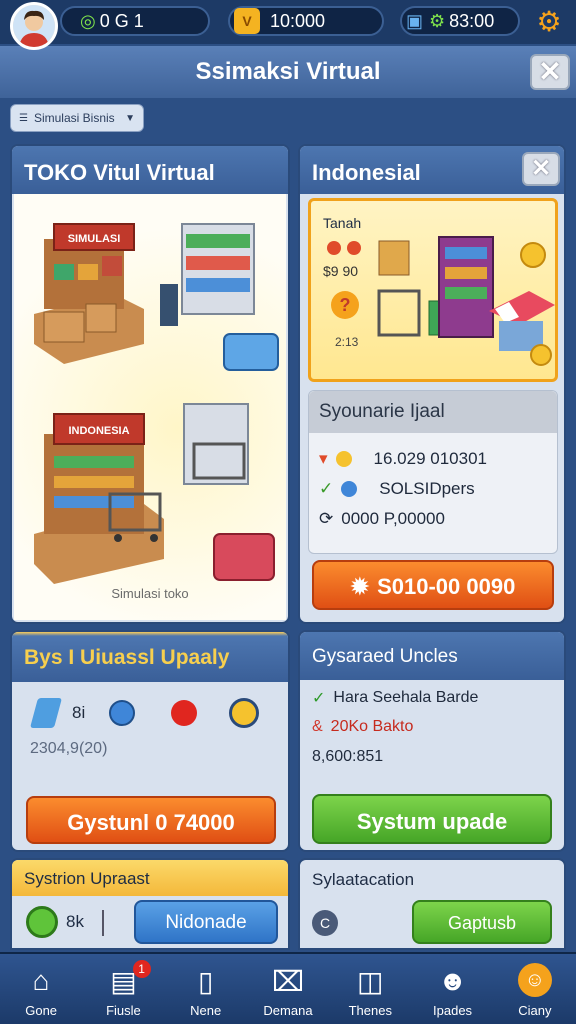  Describe the element at coordinates (247, 21) in the screenshot. I see `coin-icon: V` at that location.